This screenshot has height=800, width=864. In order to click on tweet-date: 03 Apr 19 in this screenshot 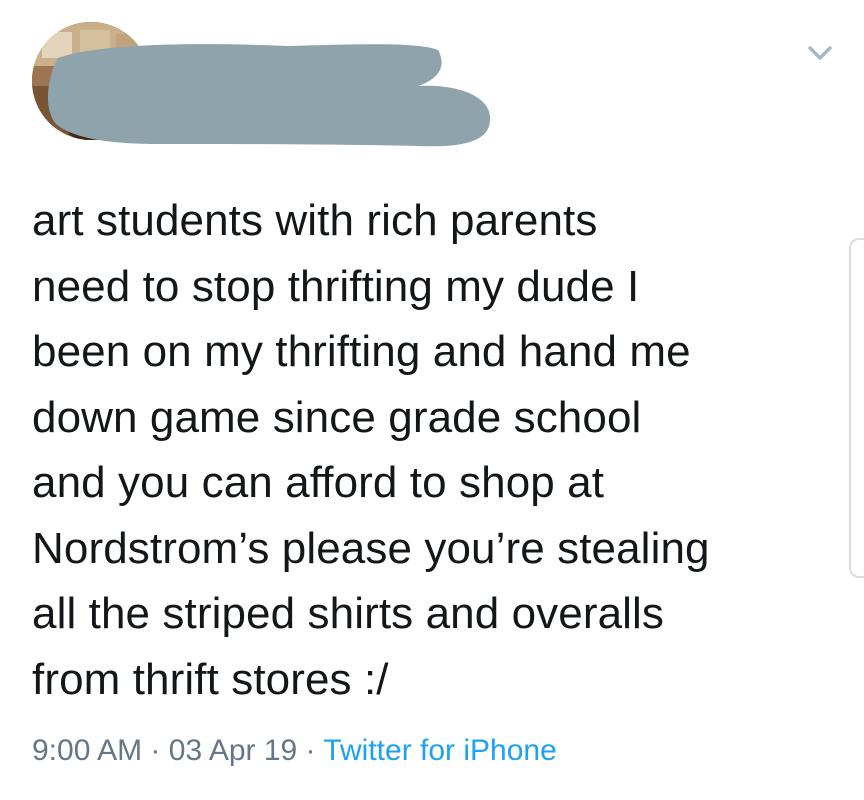, I will do `click(233, 750)`.